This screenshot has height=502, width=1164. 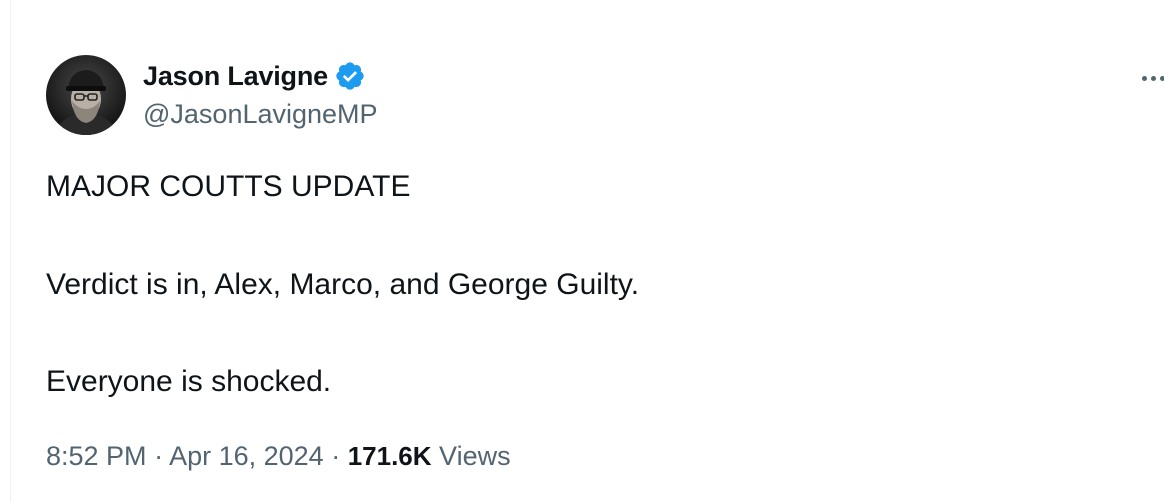 What do you see at coordinates (235, 76) in the screenshot?
I see `author-display-name: Jason Lavigne` at bounding box center [235, 76].